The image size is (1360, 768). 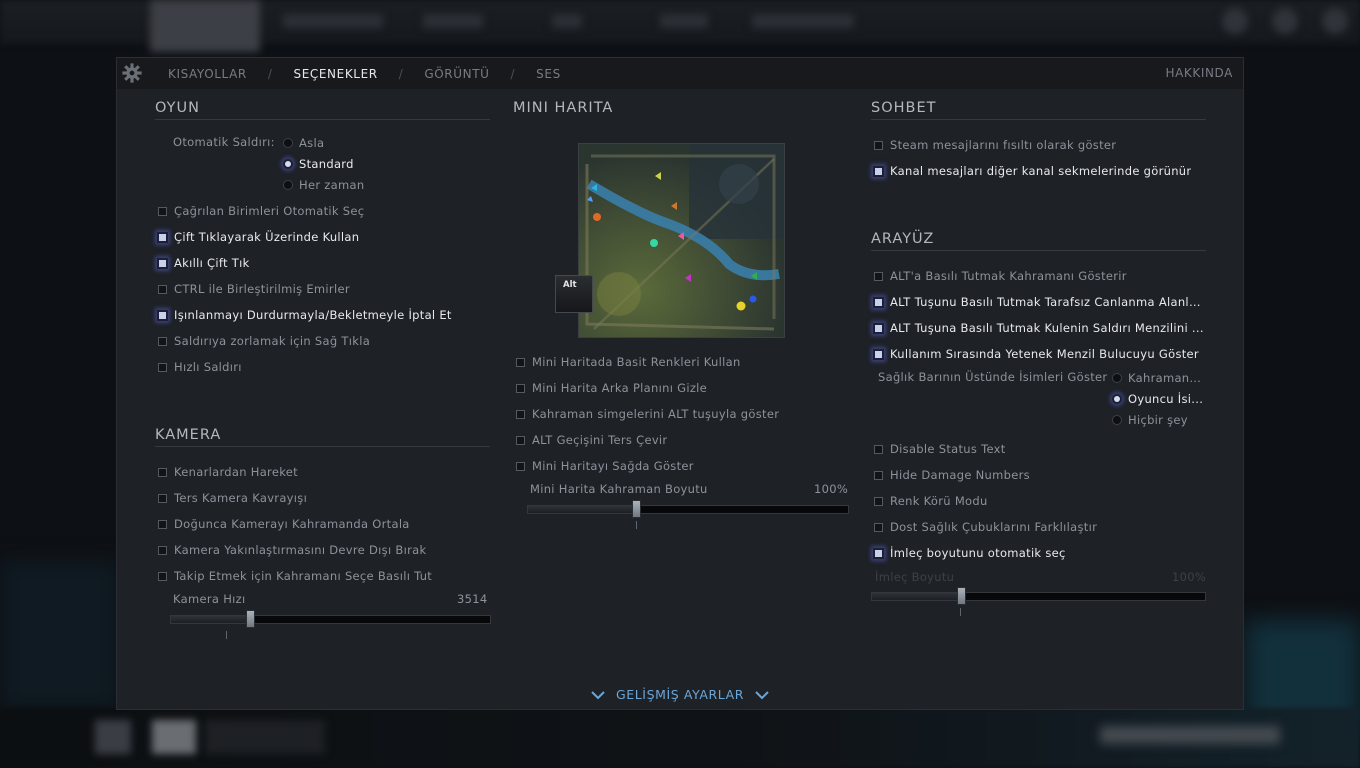 I want to click on minimap-hero-size-value: 100%, so click(x=831, y=489).